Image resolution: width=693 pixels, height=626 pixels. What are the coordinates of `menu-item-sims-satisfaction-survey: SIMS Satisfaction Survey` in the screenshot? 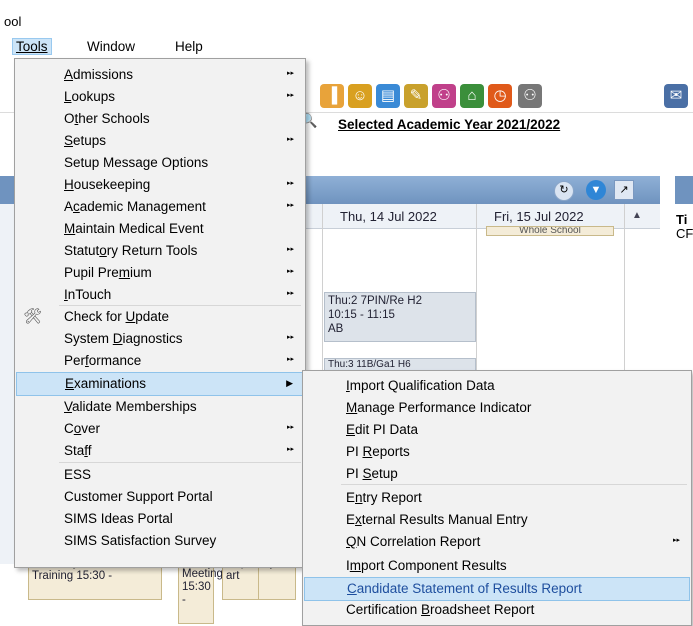 It's located at (160, 541).